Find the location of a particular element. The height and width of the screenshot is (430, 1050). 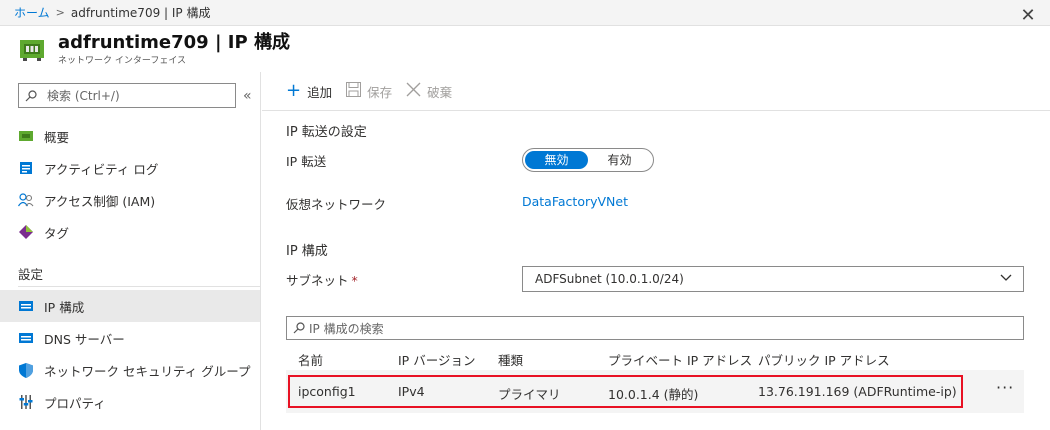

collapse-sidebar-icon: « is located at coordinates (250, 96).